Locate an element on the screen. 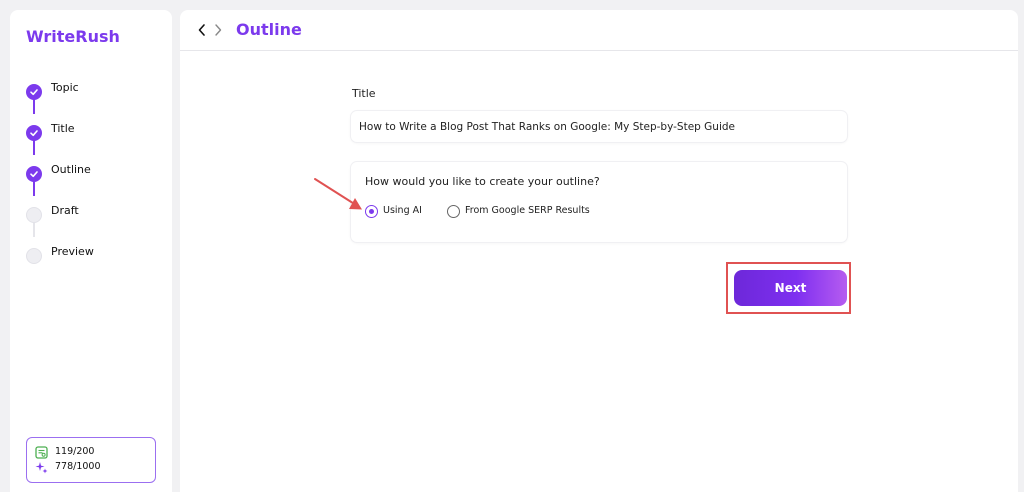  step-label: Outline is located at coordinates (71, 169).